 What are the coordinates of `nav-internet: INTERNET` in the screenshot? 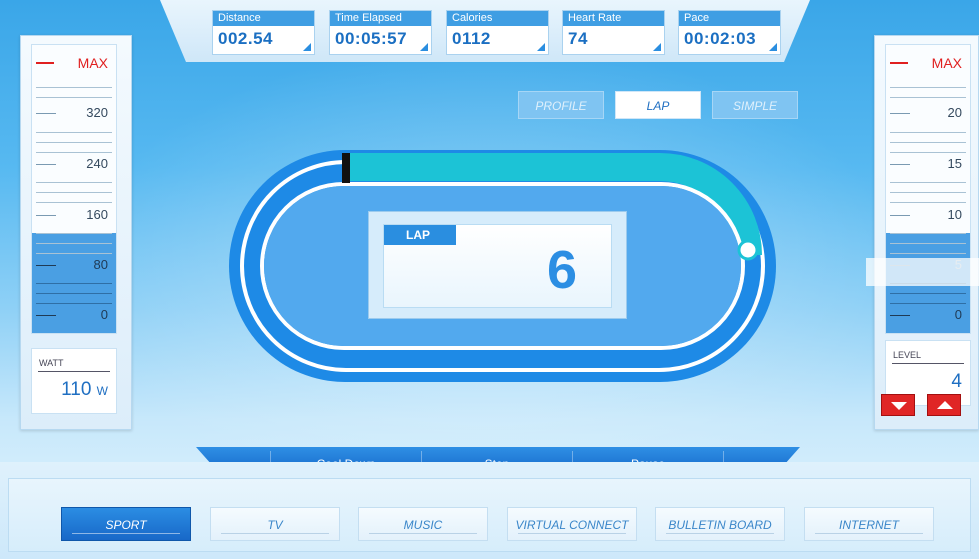 It's located at (869, 524).